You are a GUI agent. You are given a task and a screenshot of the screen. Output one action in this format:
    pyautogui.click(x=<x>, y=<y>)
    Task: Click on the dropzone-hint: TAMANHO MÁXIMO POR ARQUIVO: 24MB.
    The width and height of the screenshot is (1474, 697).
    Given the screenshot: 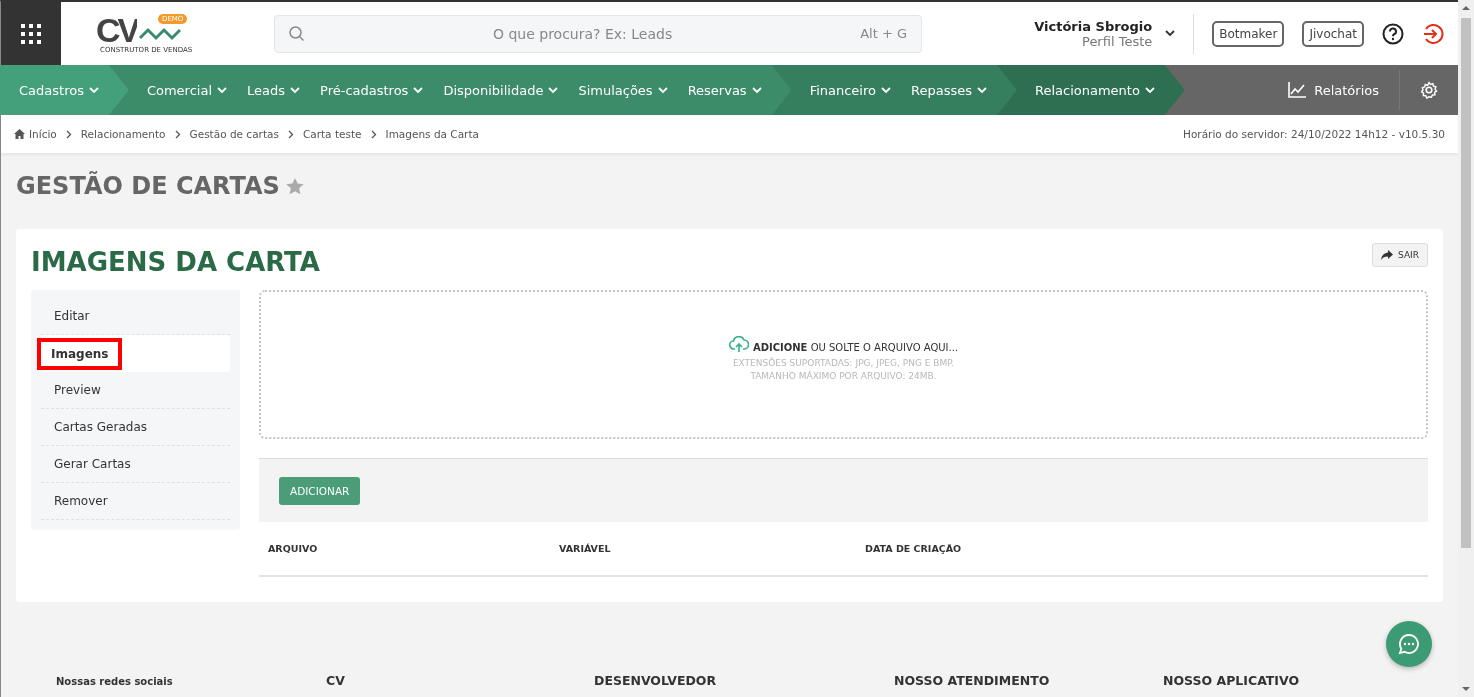 What is the action you would take?
    pyautogui.click(x=843, y=376)
    